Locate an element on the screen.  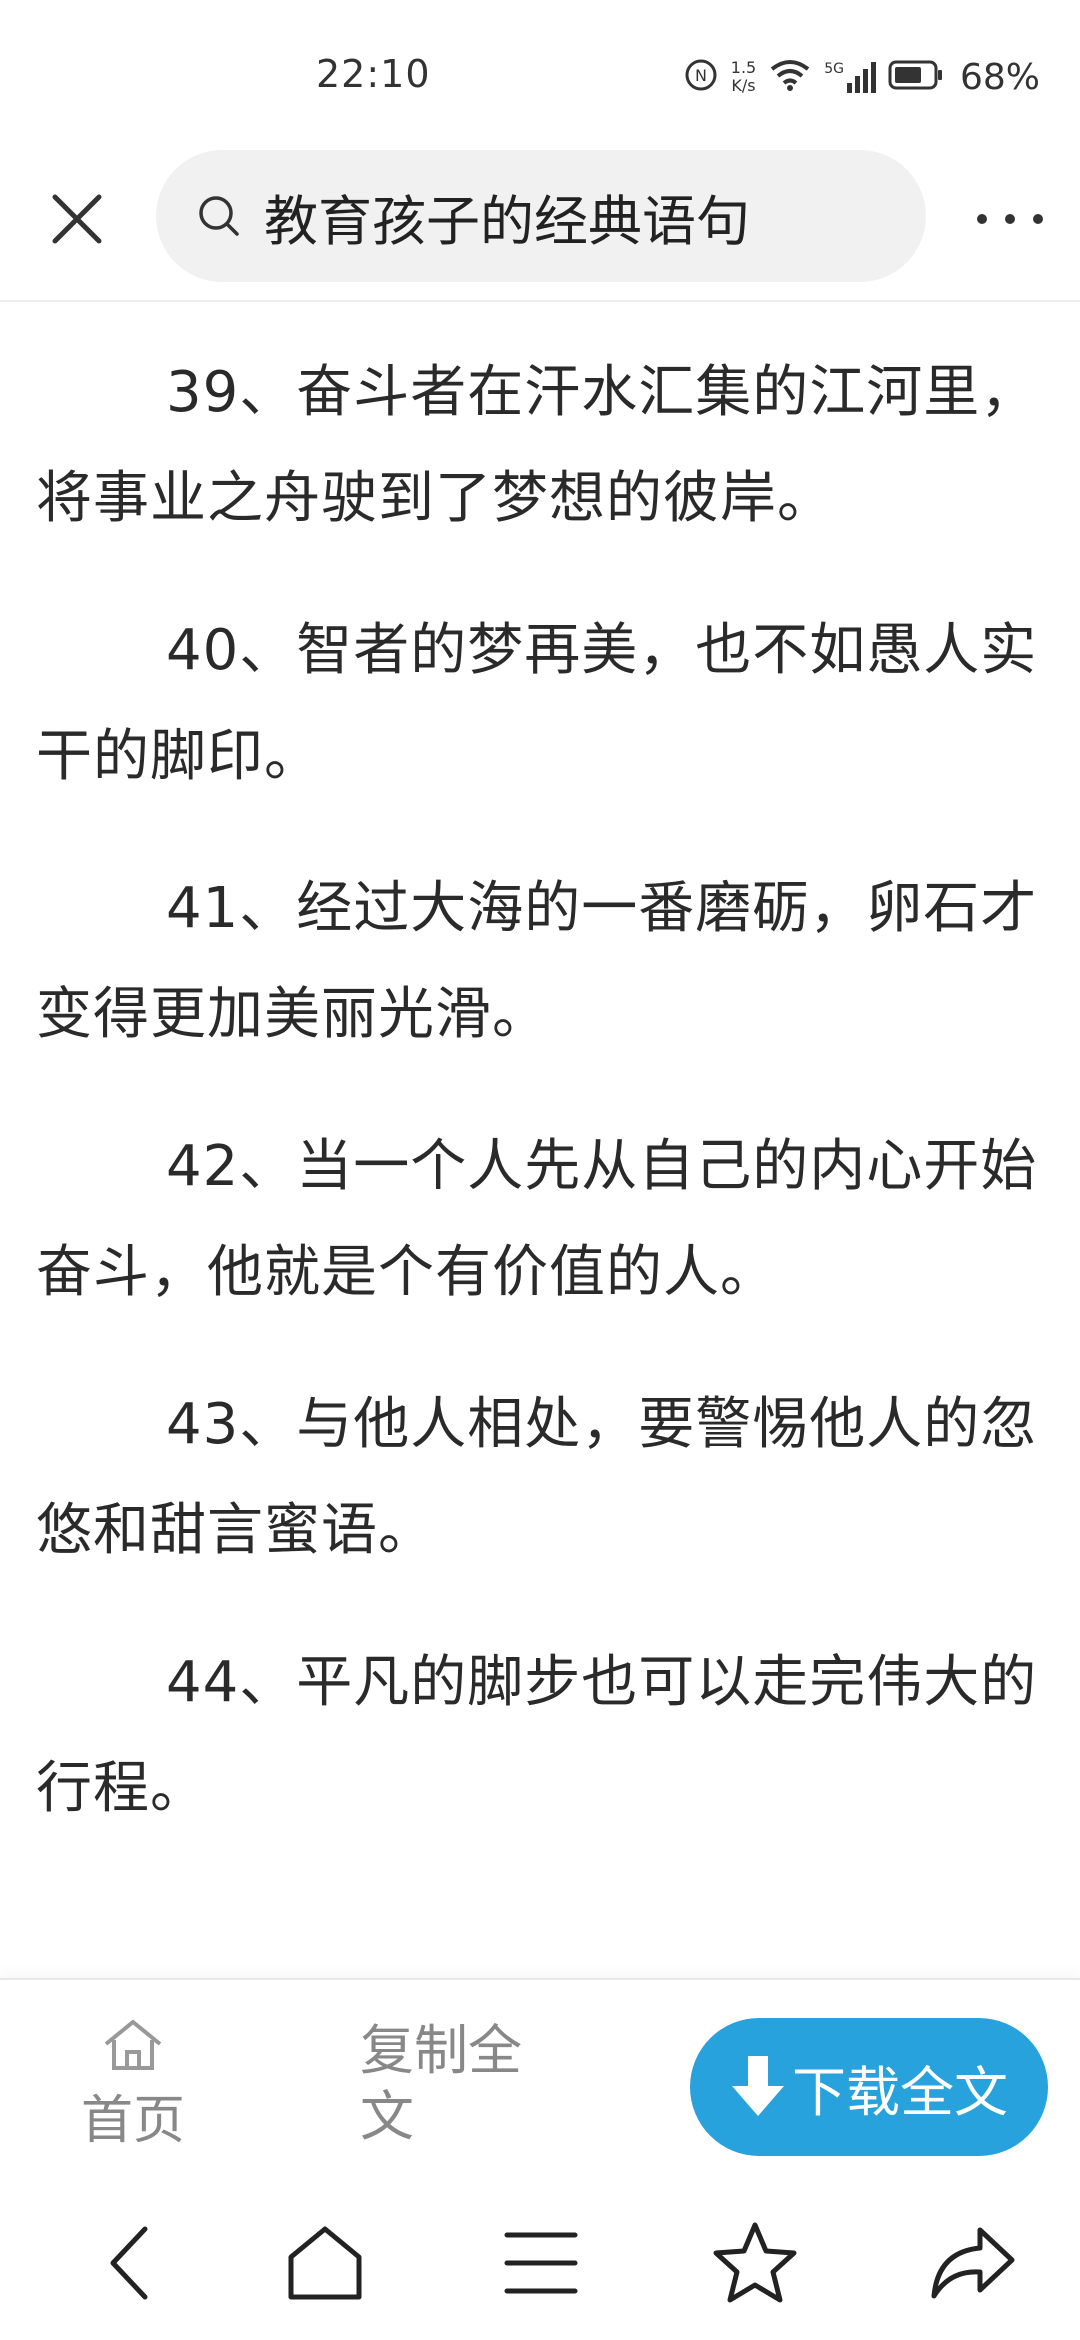
article-paragraph: 44、平凡的脚步也可以走完伟大的行程。 is located at coordinates (537, 1735).